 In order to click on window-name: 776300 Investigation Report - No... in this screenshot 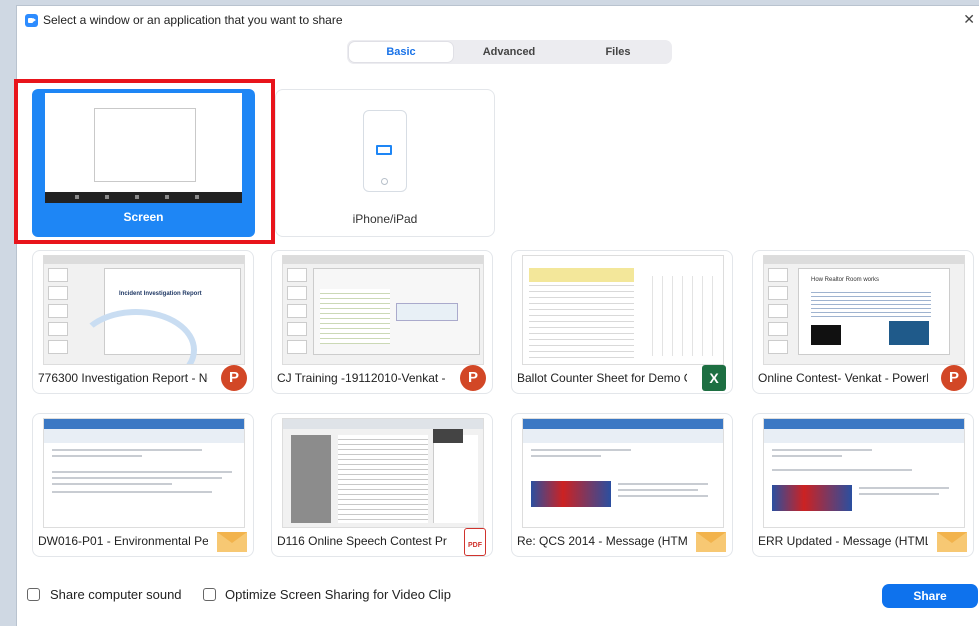, I will do `click(123, 378)`.